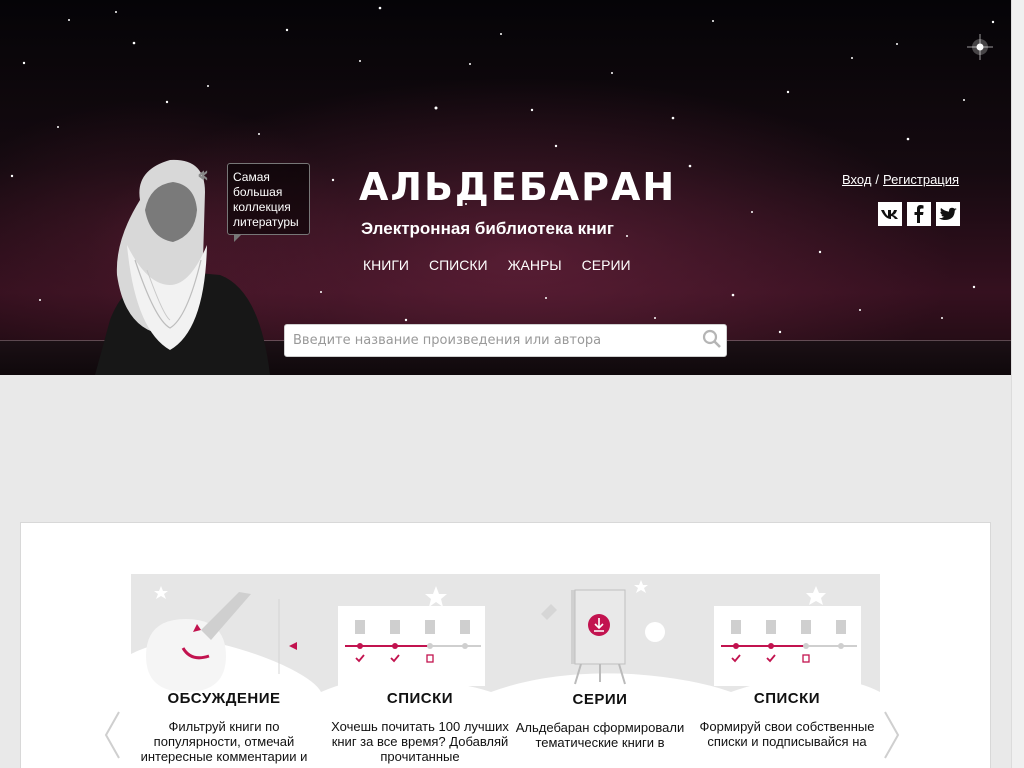  What do you see at coordinates (535, 265) in the screenshot?
I see `nav-item-genres: ЖАНРЫ` at bounding box center [535, 265].